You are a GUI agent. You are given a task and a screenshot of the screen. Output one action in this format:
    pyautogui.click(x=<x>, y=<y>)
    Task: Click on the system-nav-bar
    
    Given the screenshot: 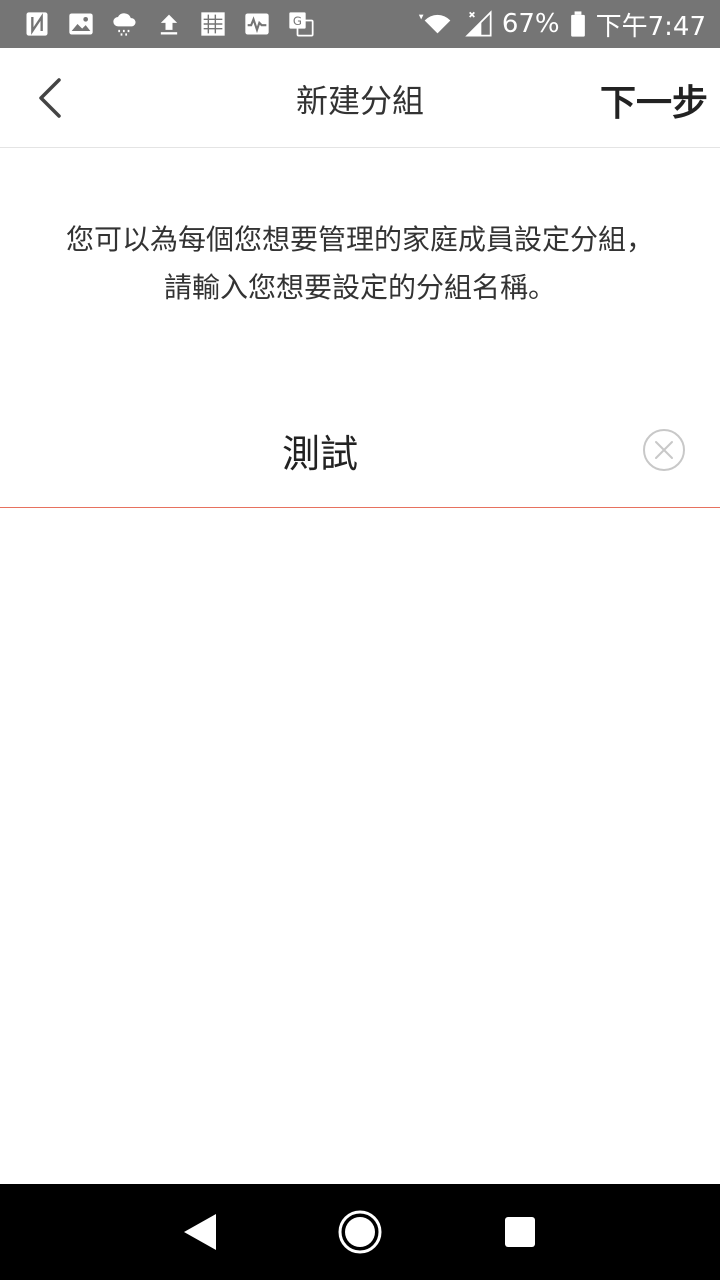 What is the action you would take?
    pyautogui.click(x=360, y=1232)
    